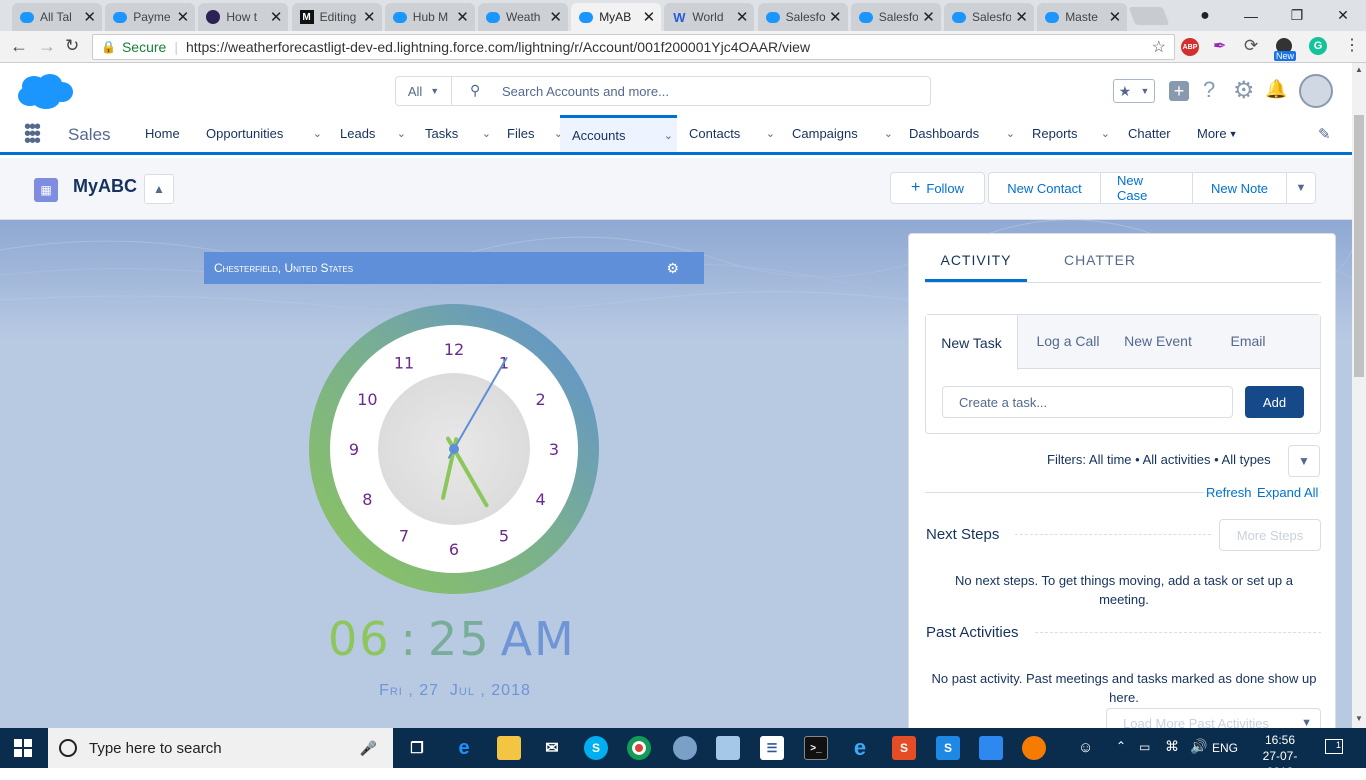 The image size is (1366, 780). I want to click on tab-chatter: CHATTER, so click(1100, 267).